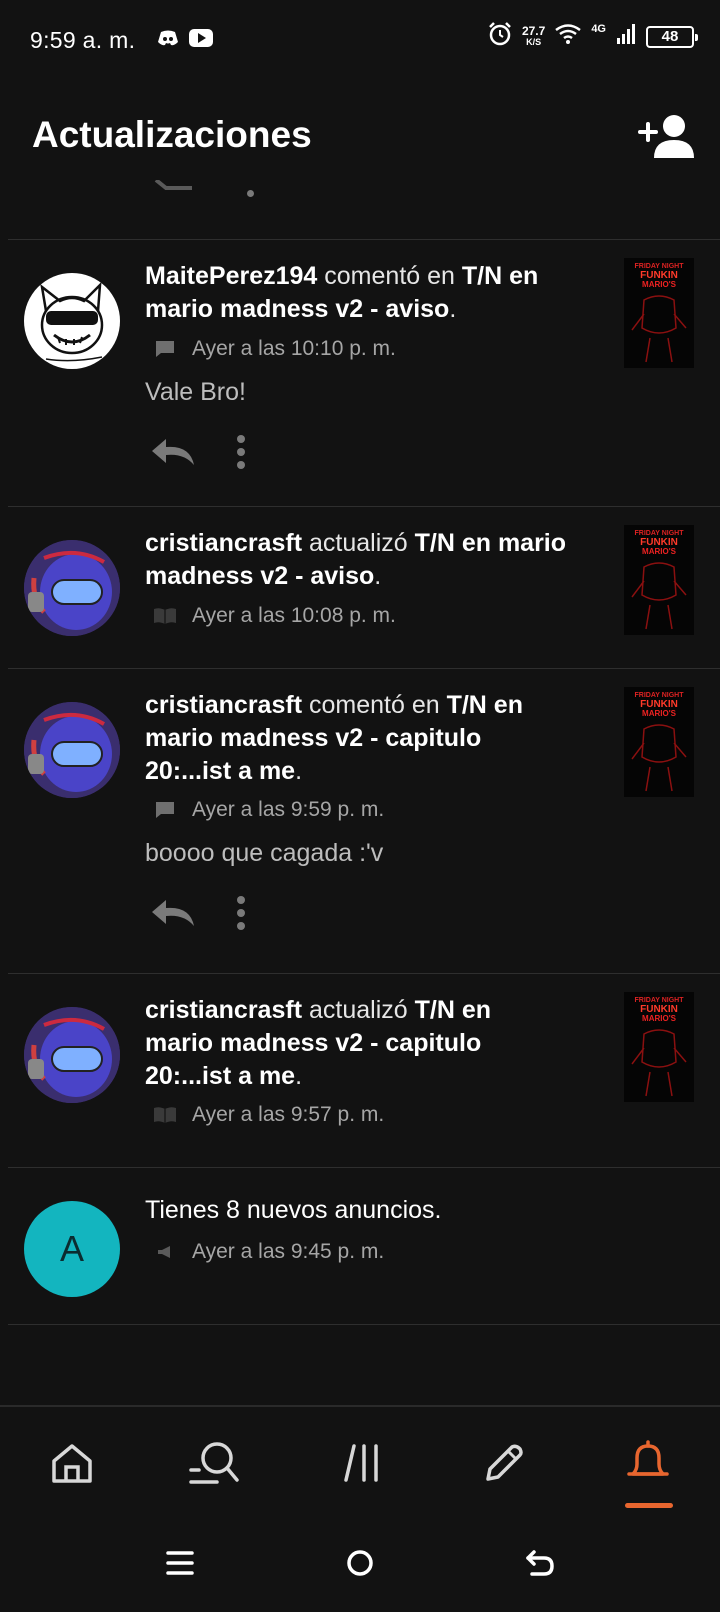 Image resolution: width=720 pixels, height=1612 pixels. Describe the element at coordinates (201, 40) in the screenshot. I see `youtube-icon` at that location.